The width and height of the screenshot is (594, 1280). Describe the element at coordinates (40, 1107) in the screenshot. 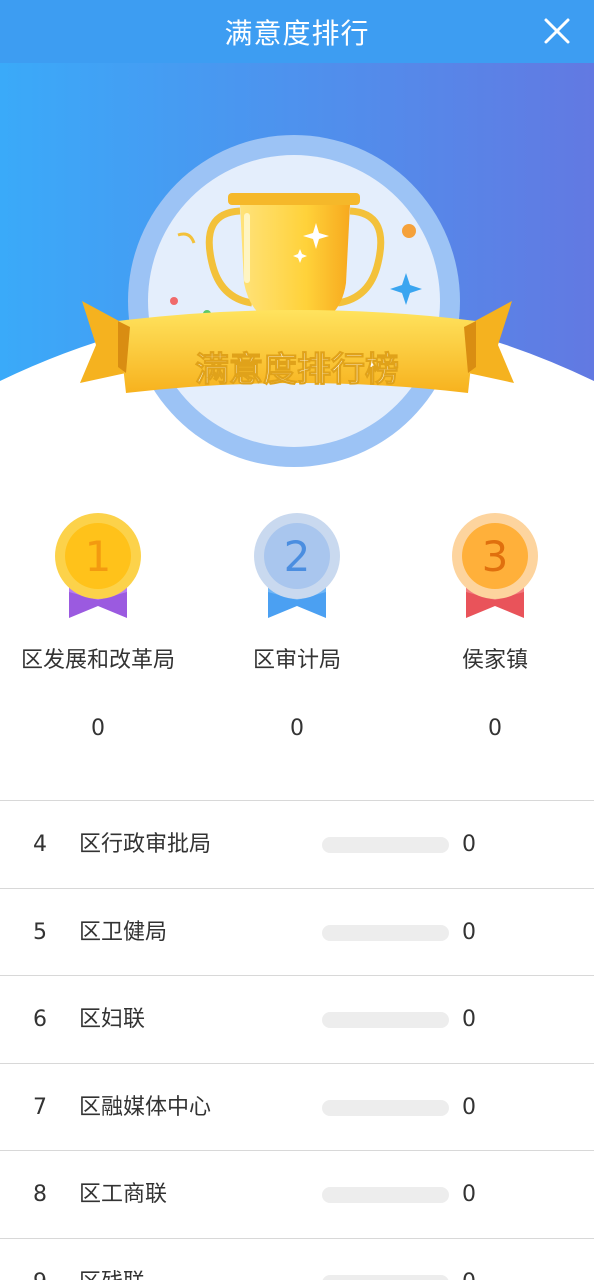

I see `rank-number: 7` at that location.